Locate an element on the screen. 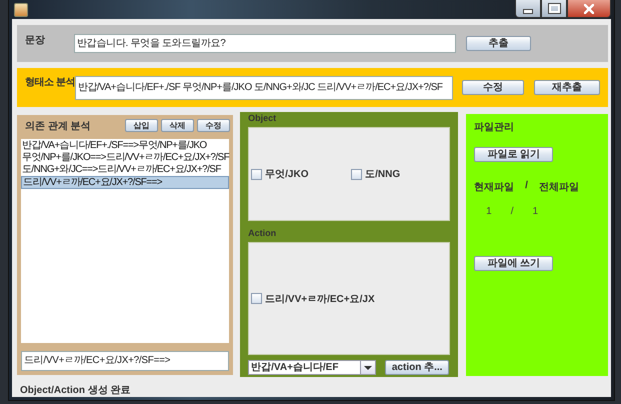  app-icon is located at coordinates (21, 9).